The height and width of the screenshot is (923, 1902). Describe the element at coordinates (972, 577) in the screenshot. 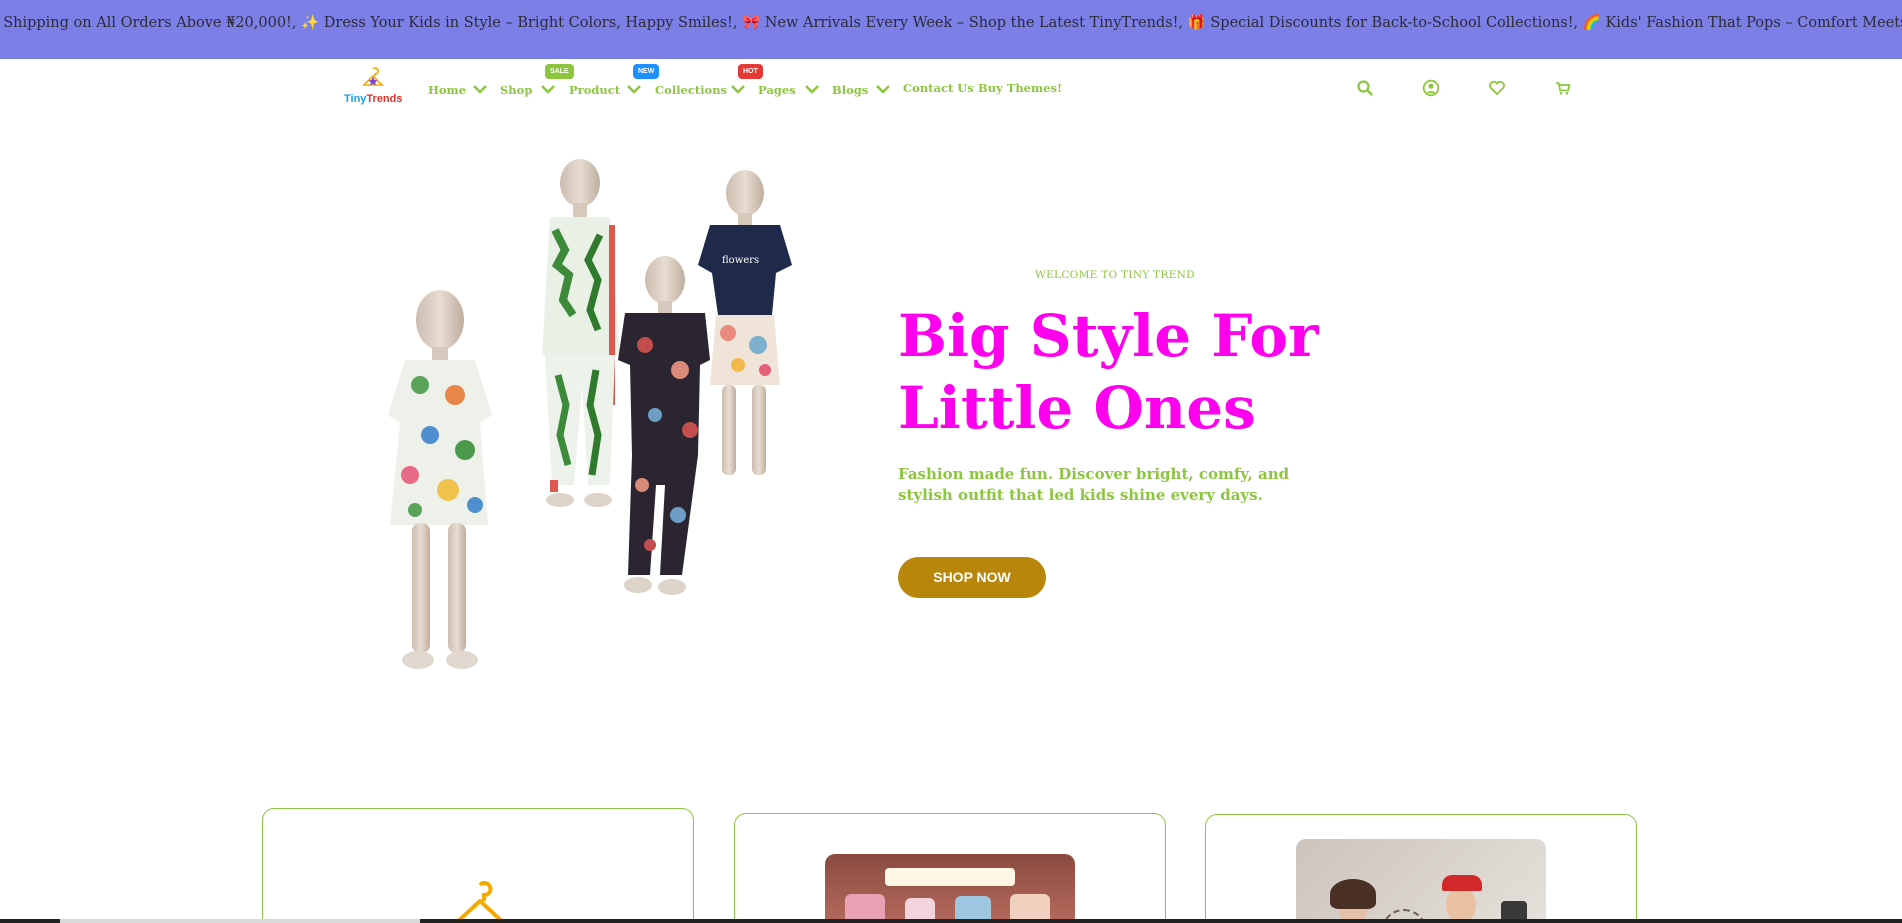

I see `shop-now-button: SHOP NOW` at that location.